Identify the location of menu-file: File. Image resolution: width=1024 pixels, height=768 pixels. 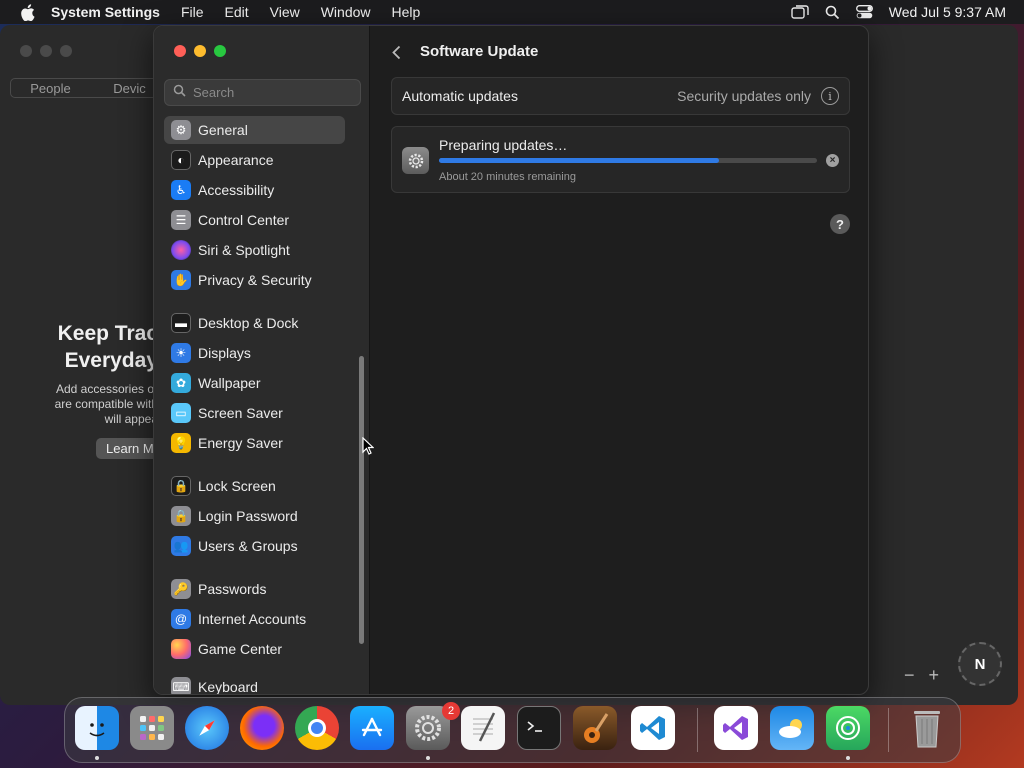
(192, 12).